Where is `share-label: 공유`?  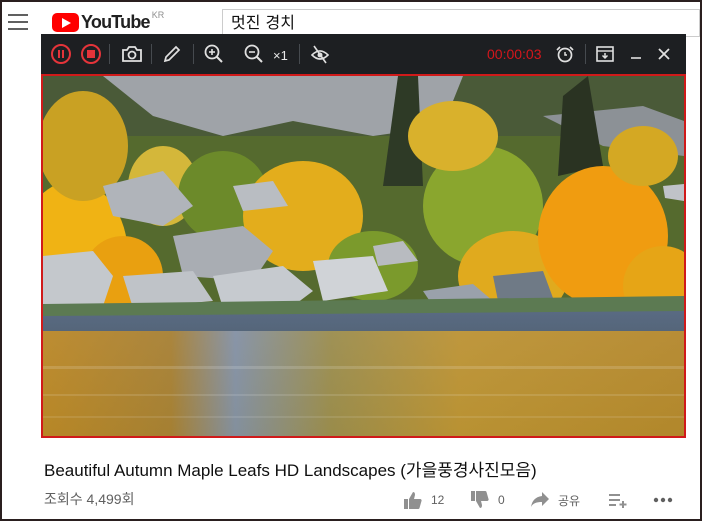 share-label: 공유 is located at coordinates (569, 500).